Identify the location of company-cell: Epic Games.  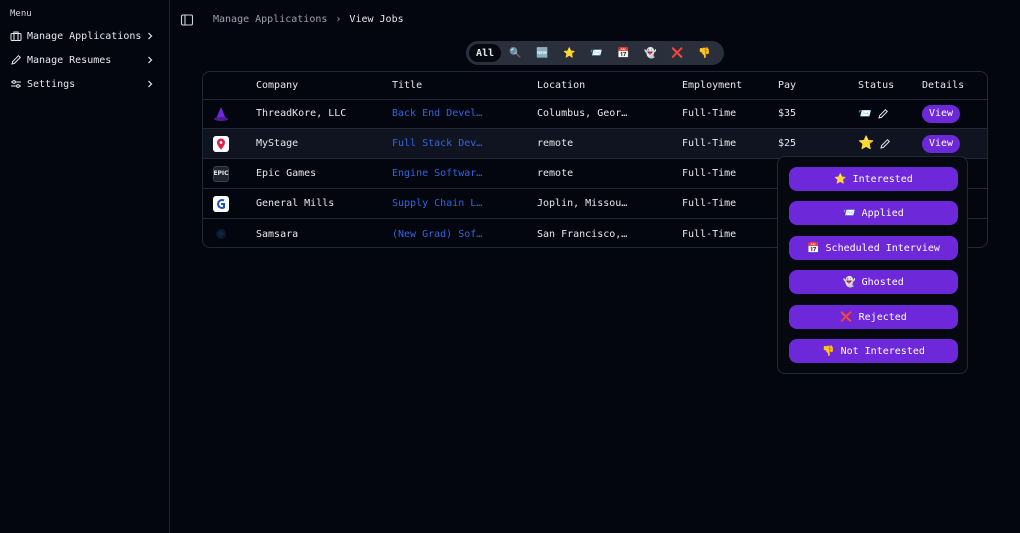
(286, 173).